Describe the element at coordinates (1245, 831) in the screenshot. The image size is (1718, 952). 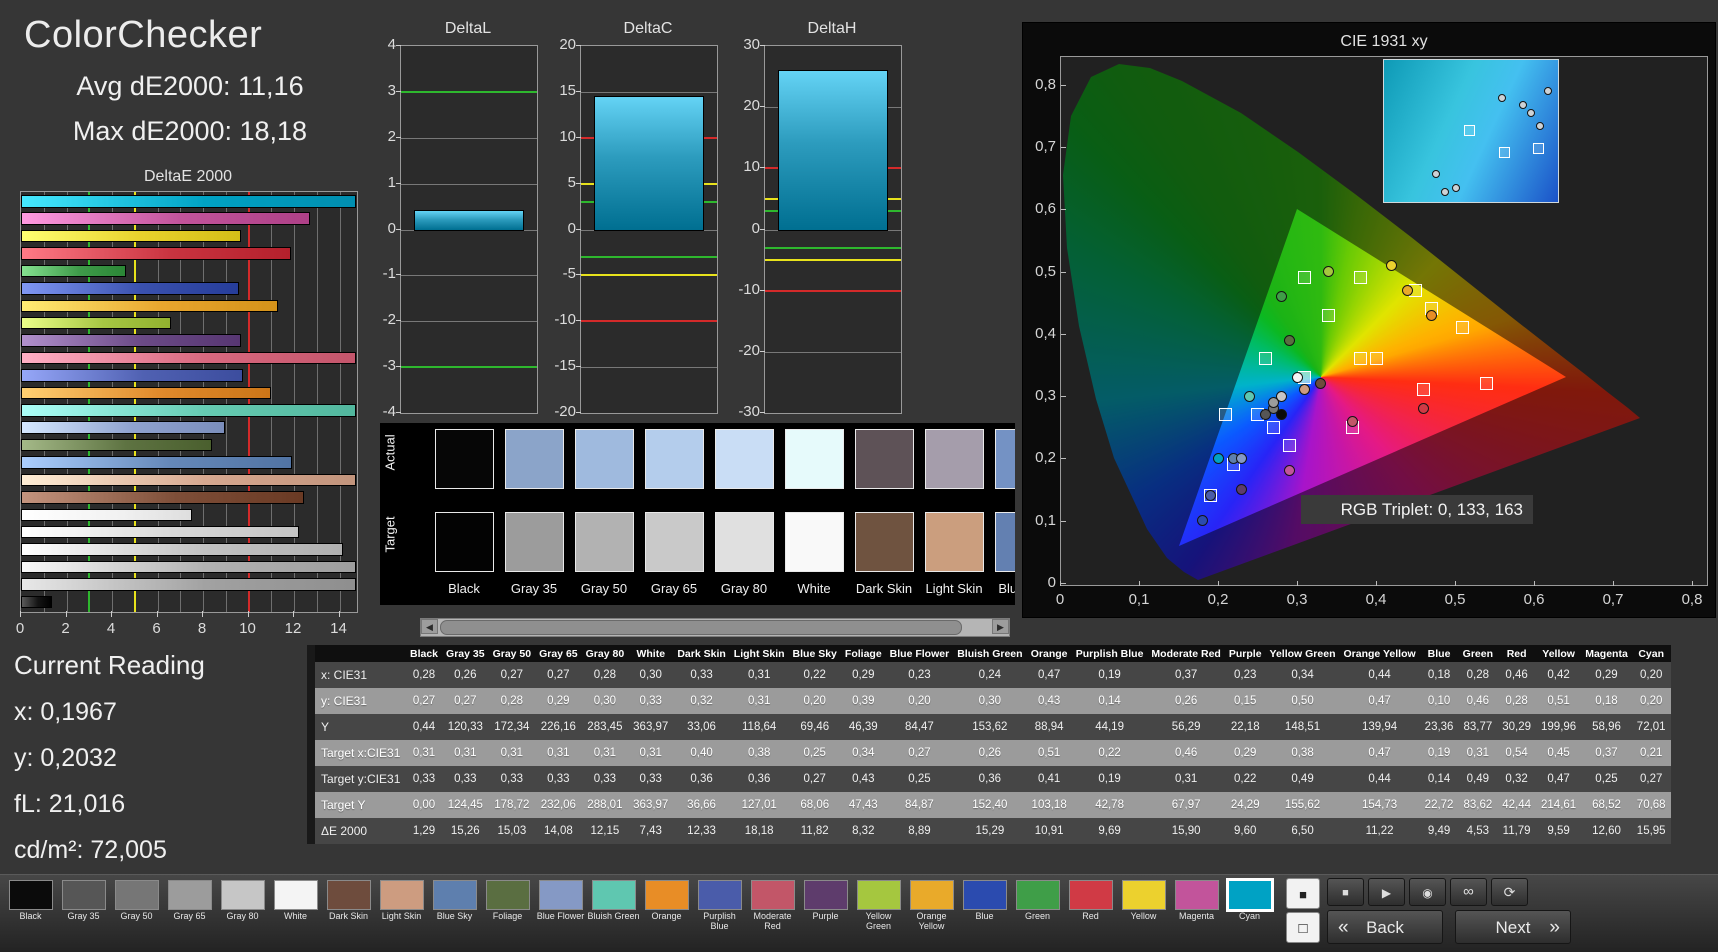
I see `table-cell: 9,60` at that location.